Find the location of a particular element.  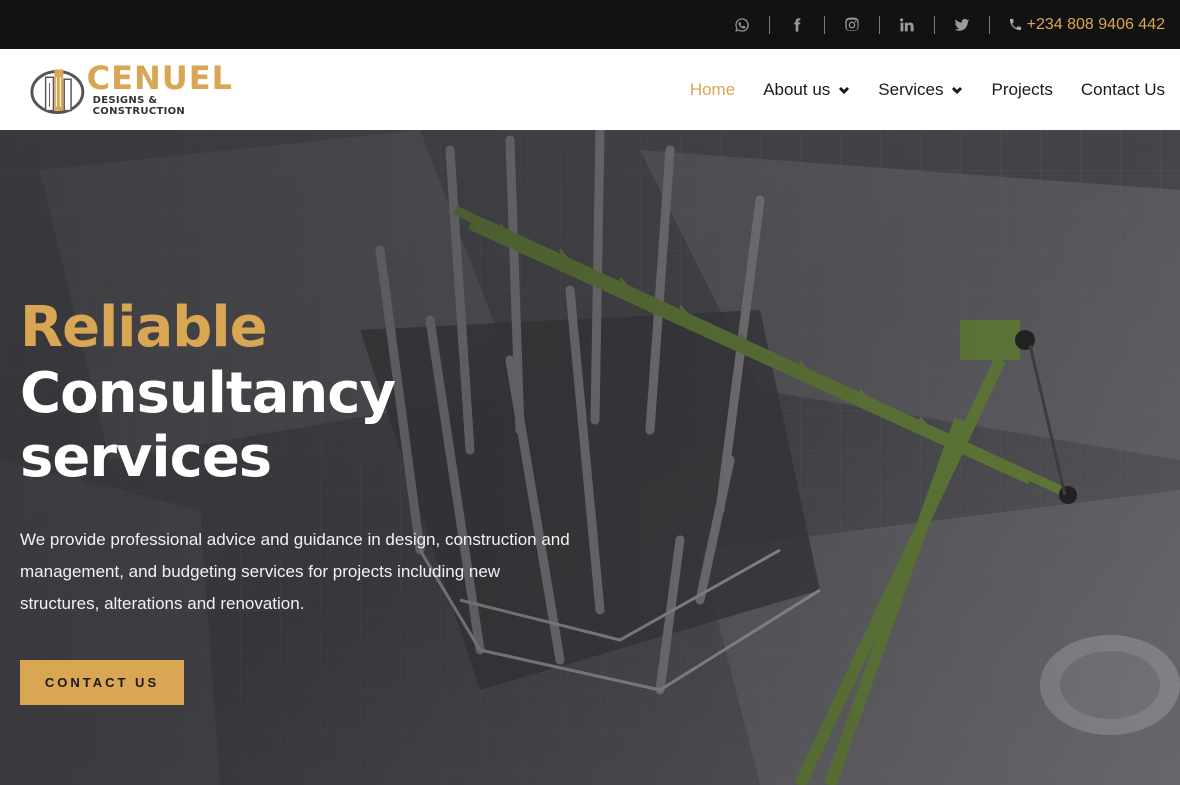

hero-title: Consultancy services is located at coordinates (208, 425).